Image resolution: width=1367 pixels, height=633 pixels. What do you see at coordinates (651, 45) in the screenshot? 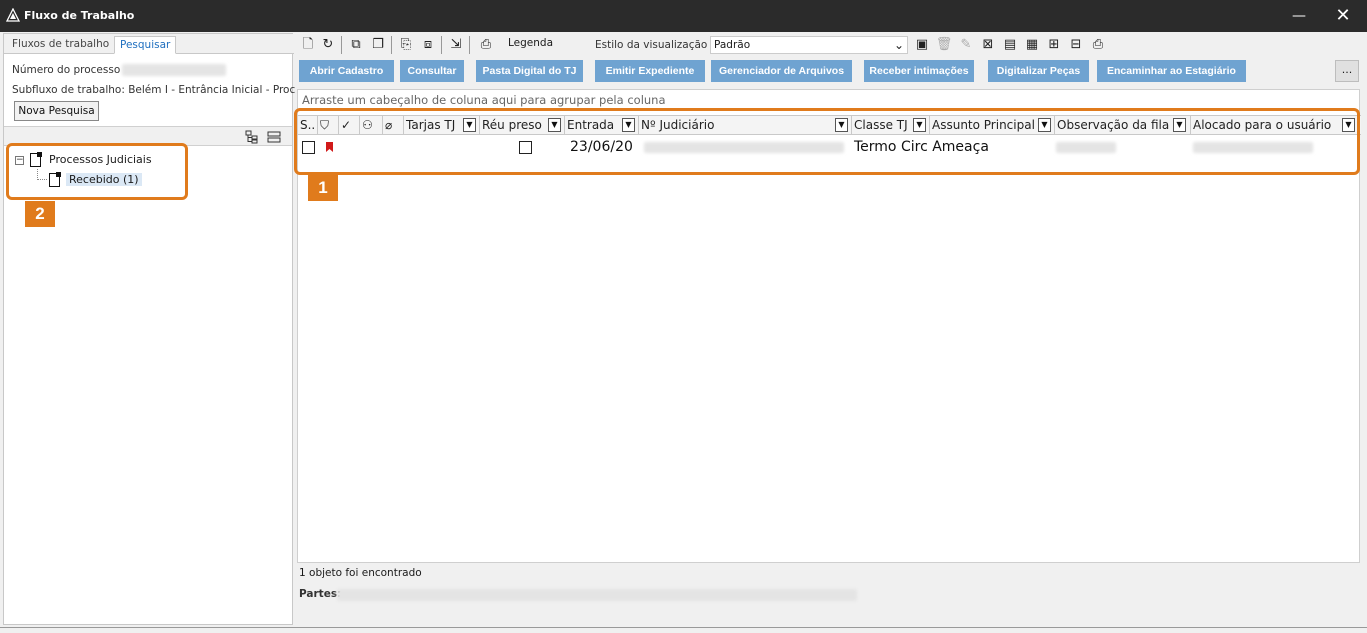
I see `estilo-visualizacao-label: Estilo da visualização` at bounding box center [651, 45].